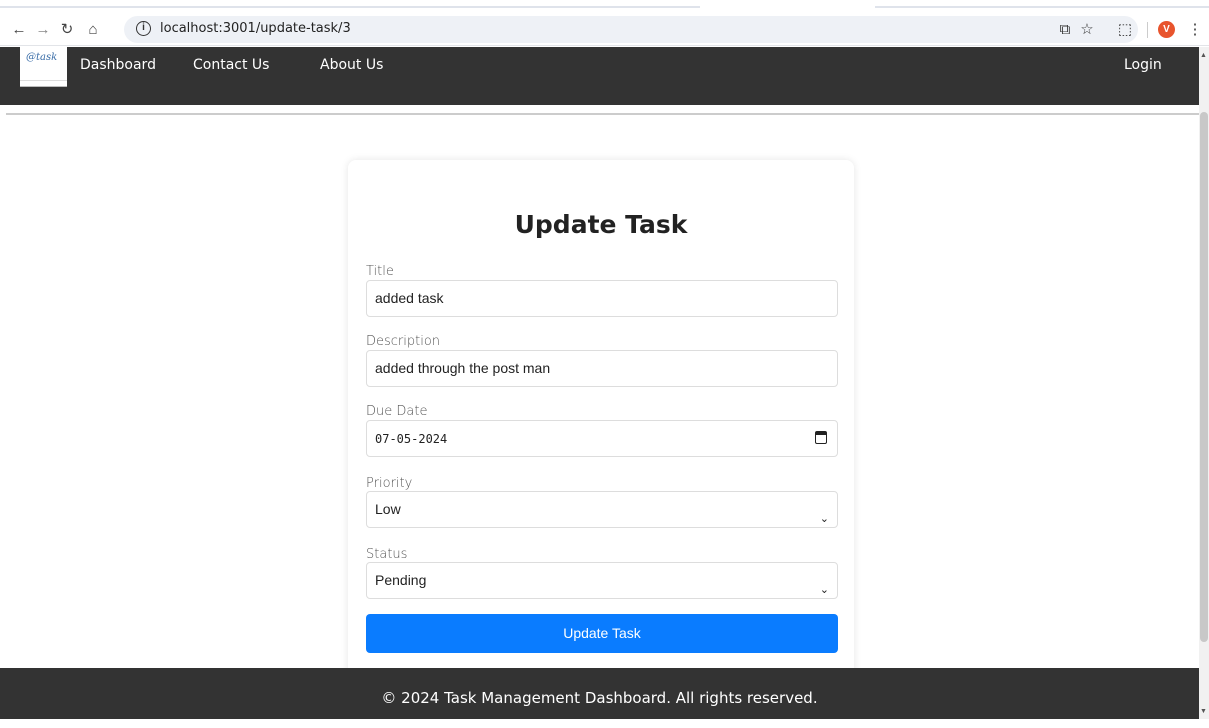  I want to click on scroll-down-icon: ▼, so click(1203, 711).